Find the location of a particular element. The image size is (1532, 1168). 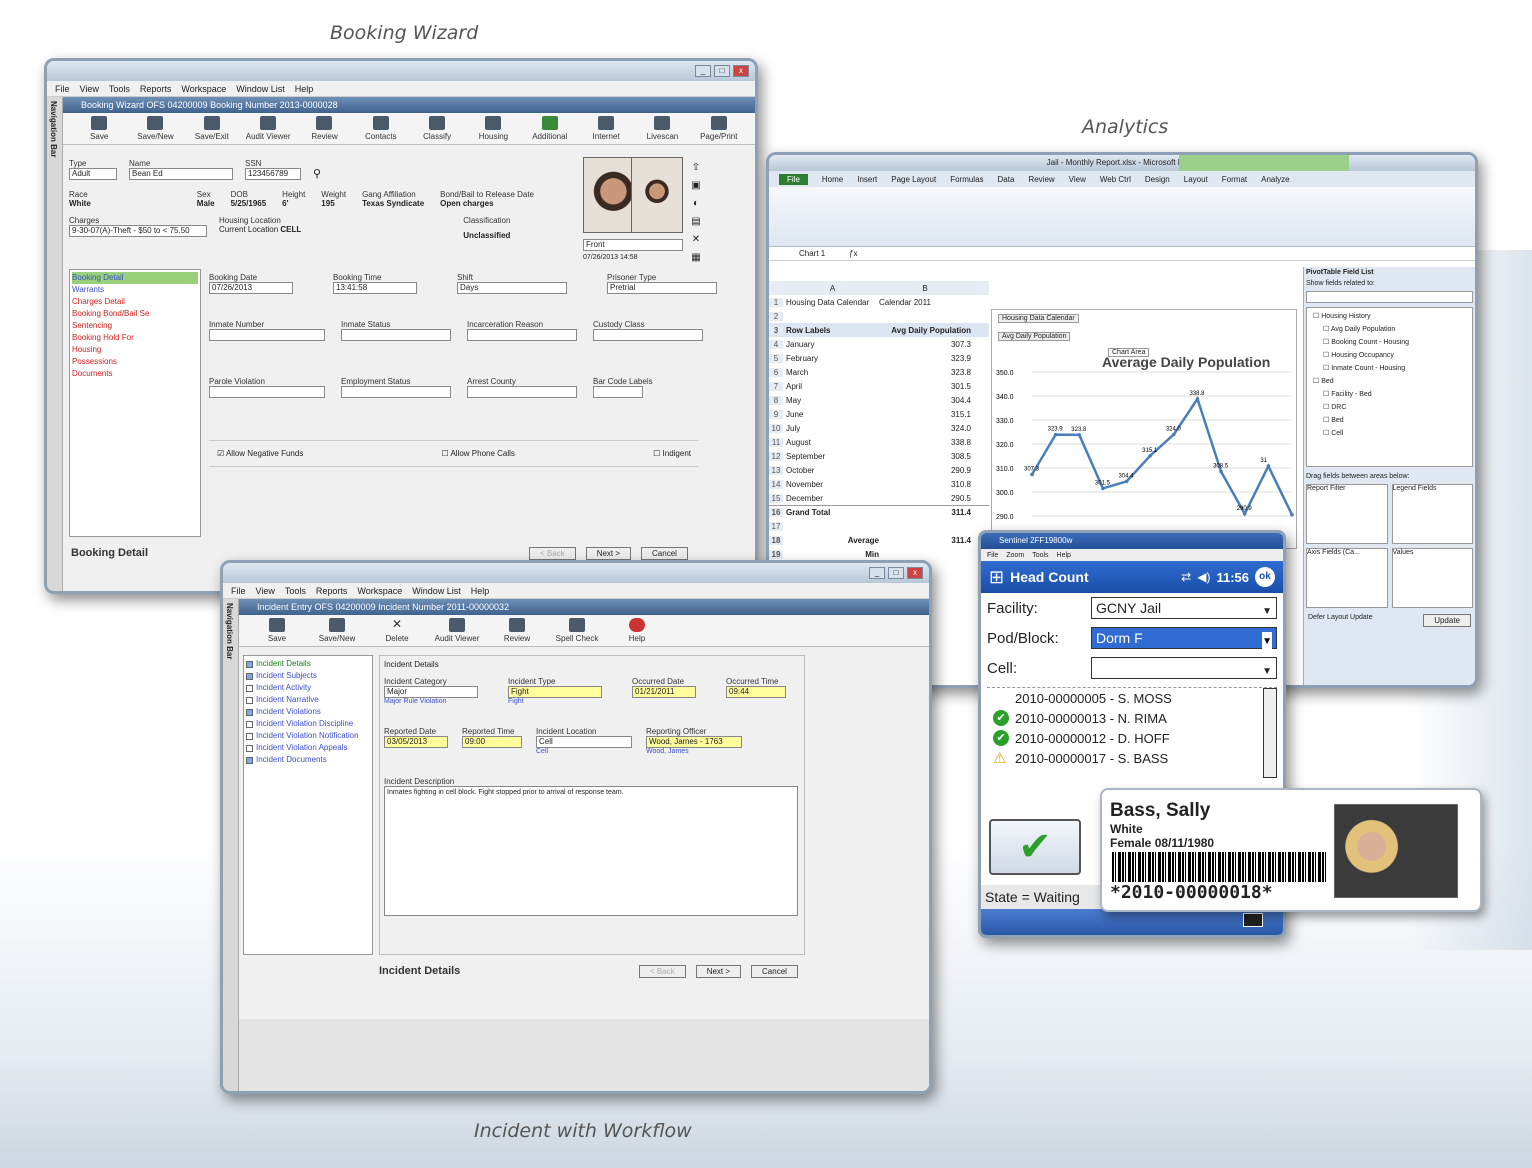

pivot-field-item: ☐ Cell is located at coordinates (1389, 433).